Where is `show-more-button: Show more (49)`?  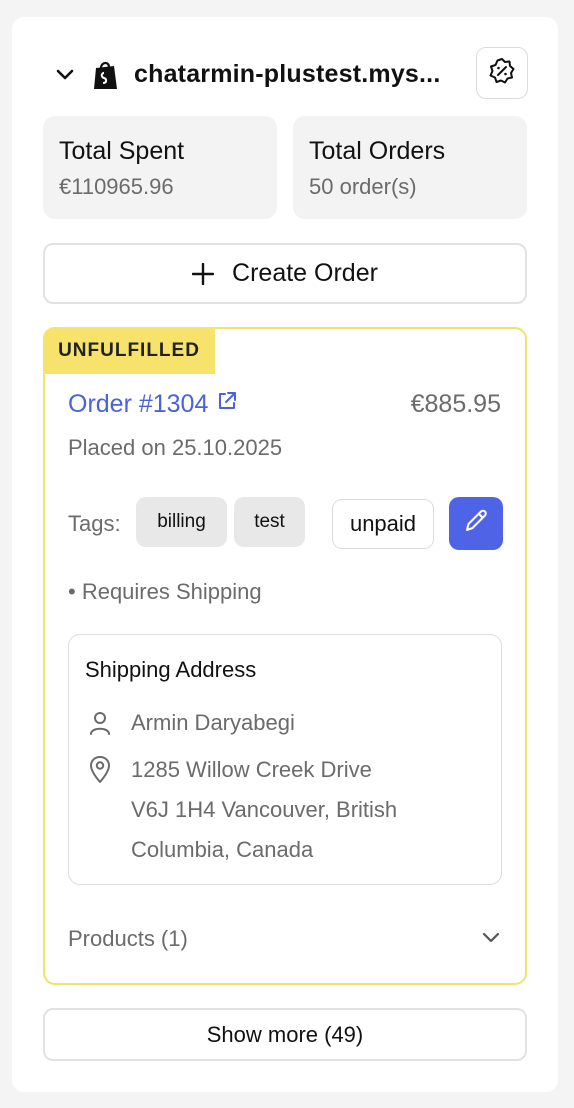
show-more-button: Show more (49) is located at coordinates (285, 1034).